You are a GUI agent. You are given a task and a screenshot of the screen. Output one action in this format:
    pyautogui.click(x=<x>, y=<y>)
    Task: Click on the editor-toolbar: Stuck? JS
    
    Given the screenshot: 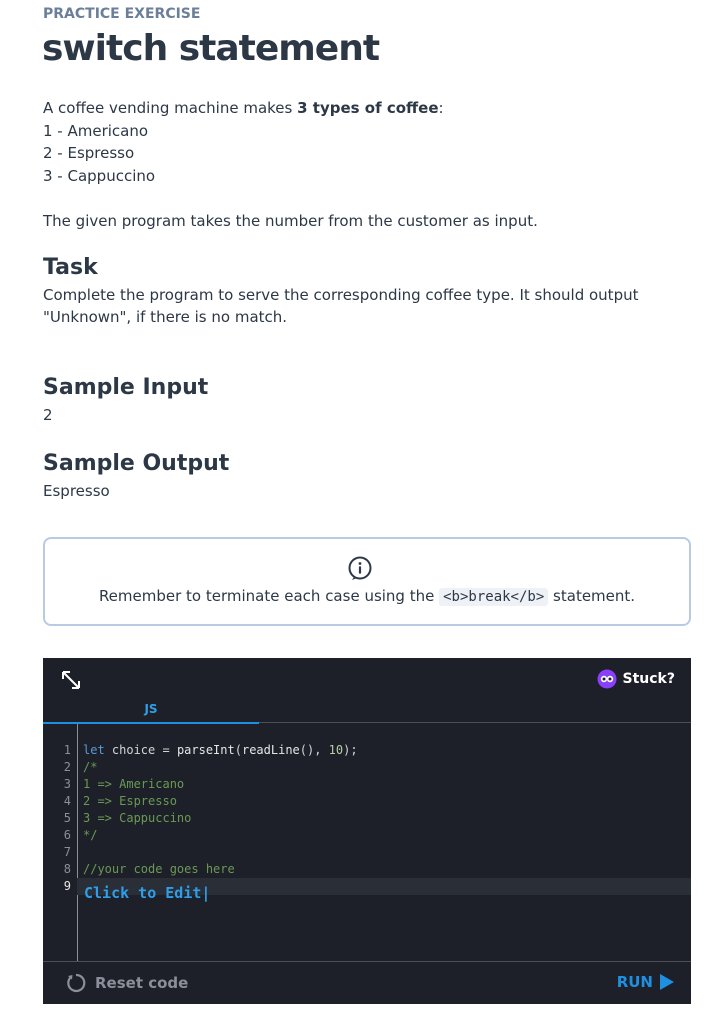 What is the action you would take?
    pyautogui.click(x=367, y=691)
    